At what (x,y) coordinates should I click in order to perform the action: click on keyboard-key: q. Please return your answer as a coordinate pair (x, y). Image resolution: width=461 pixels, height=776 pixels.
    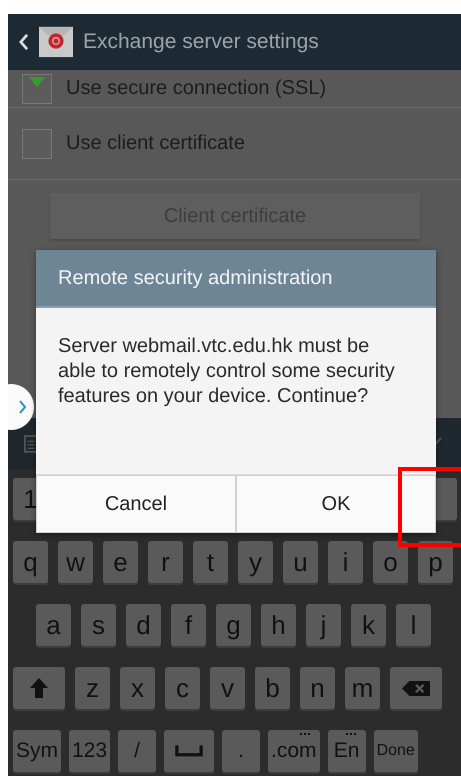
    Looking at the image, I should click on (30, 562).